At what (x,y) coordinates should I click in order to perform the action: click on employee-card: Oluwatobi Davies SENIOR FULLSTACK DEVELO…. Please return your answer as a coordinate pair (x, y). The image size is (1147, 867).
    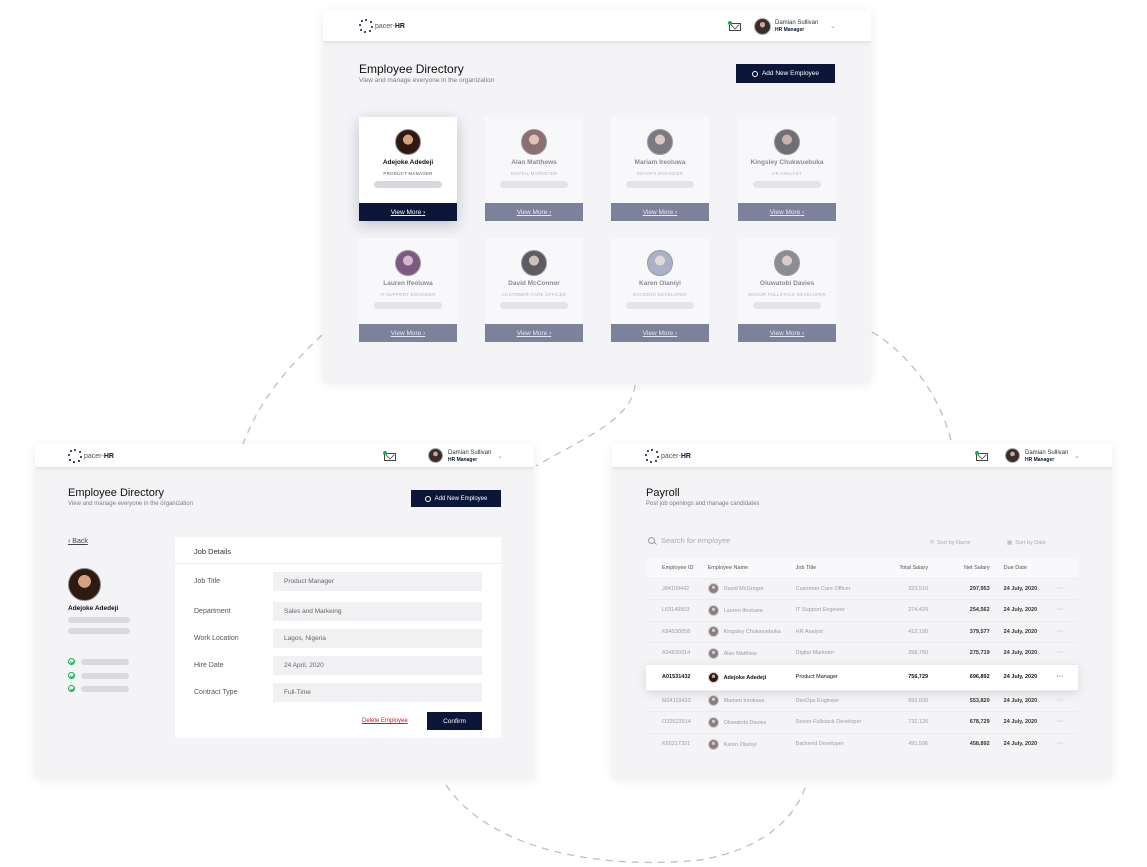
    Looking at the image, I should click on (787, 290).